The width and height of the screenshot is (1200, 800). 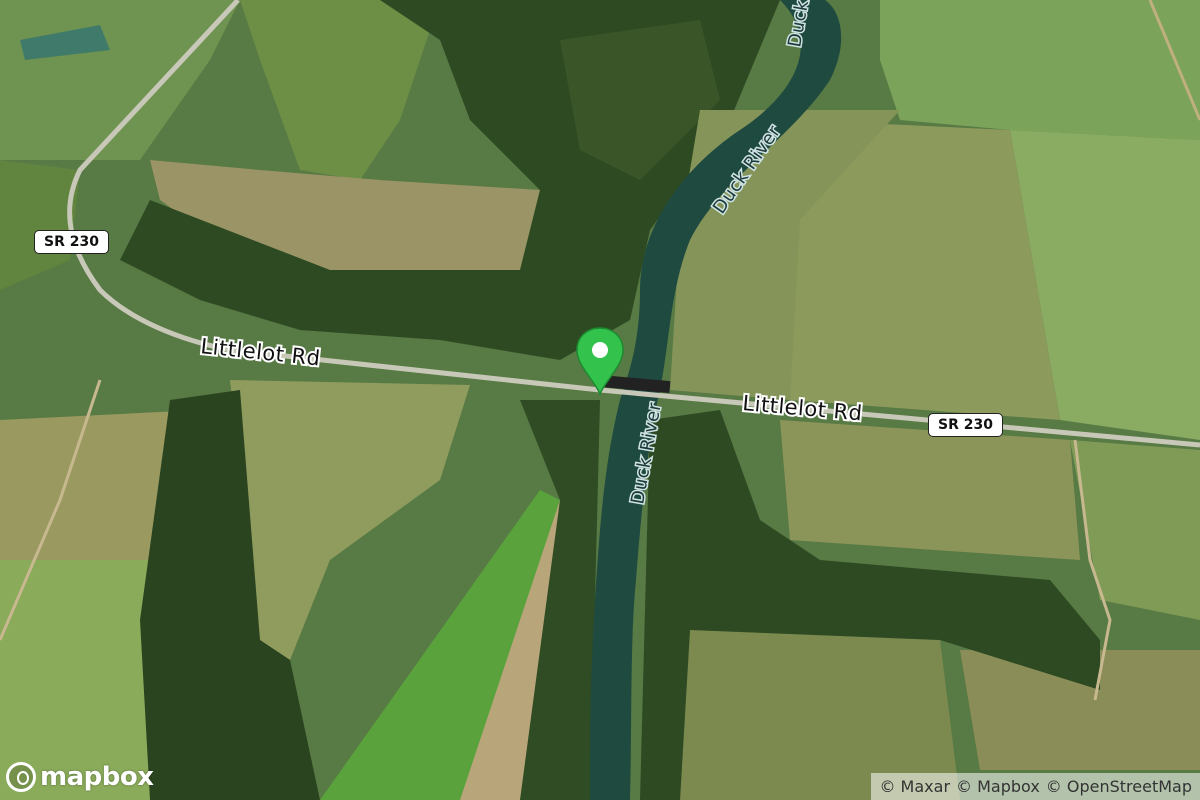 What do you see at coordinates (21, 777) in the screenshot?
I see `mapbox-logo-icon` at bounding box center [21, 777].